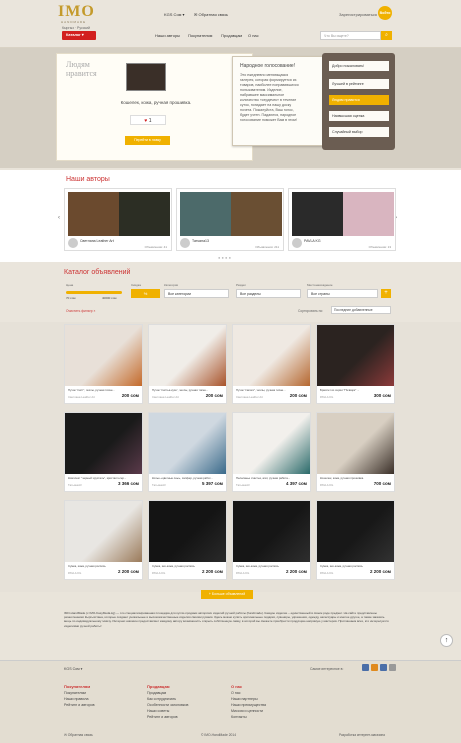 The width and height of the screenshot is (461, 743). What do you see at coordinates (76, 699) in the screenshot?
I see `footer-link: Наши правила` at bounding box center [76, 699].